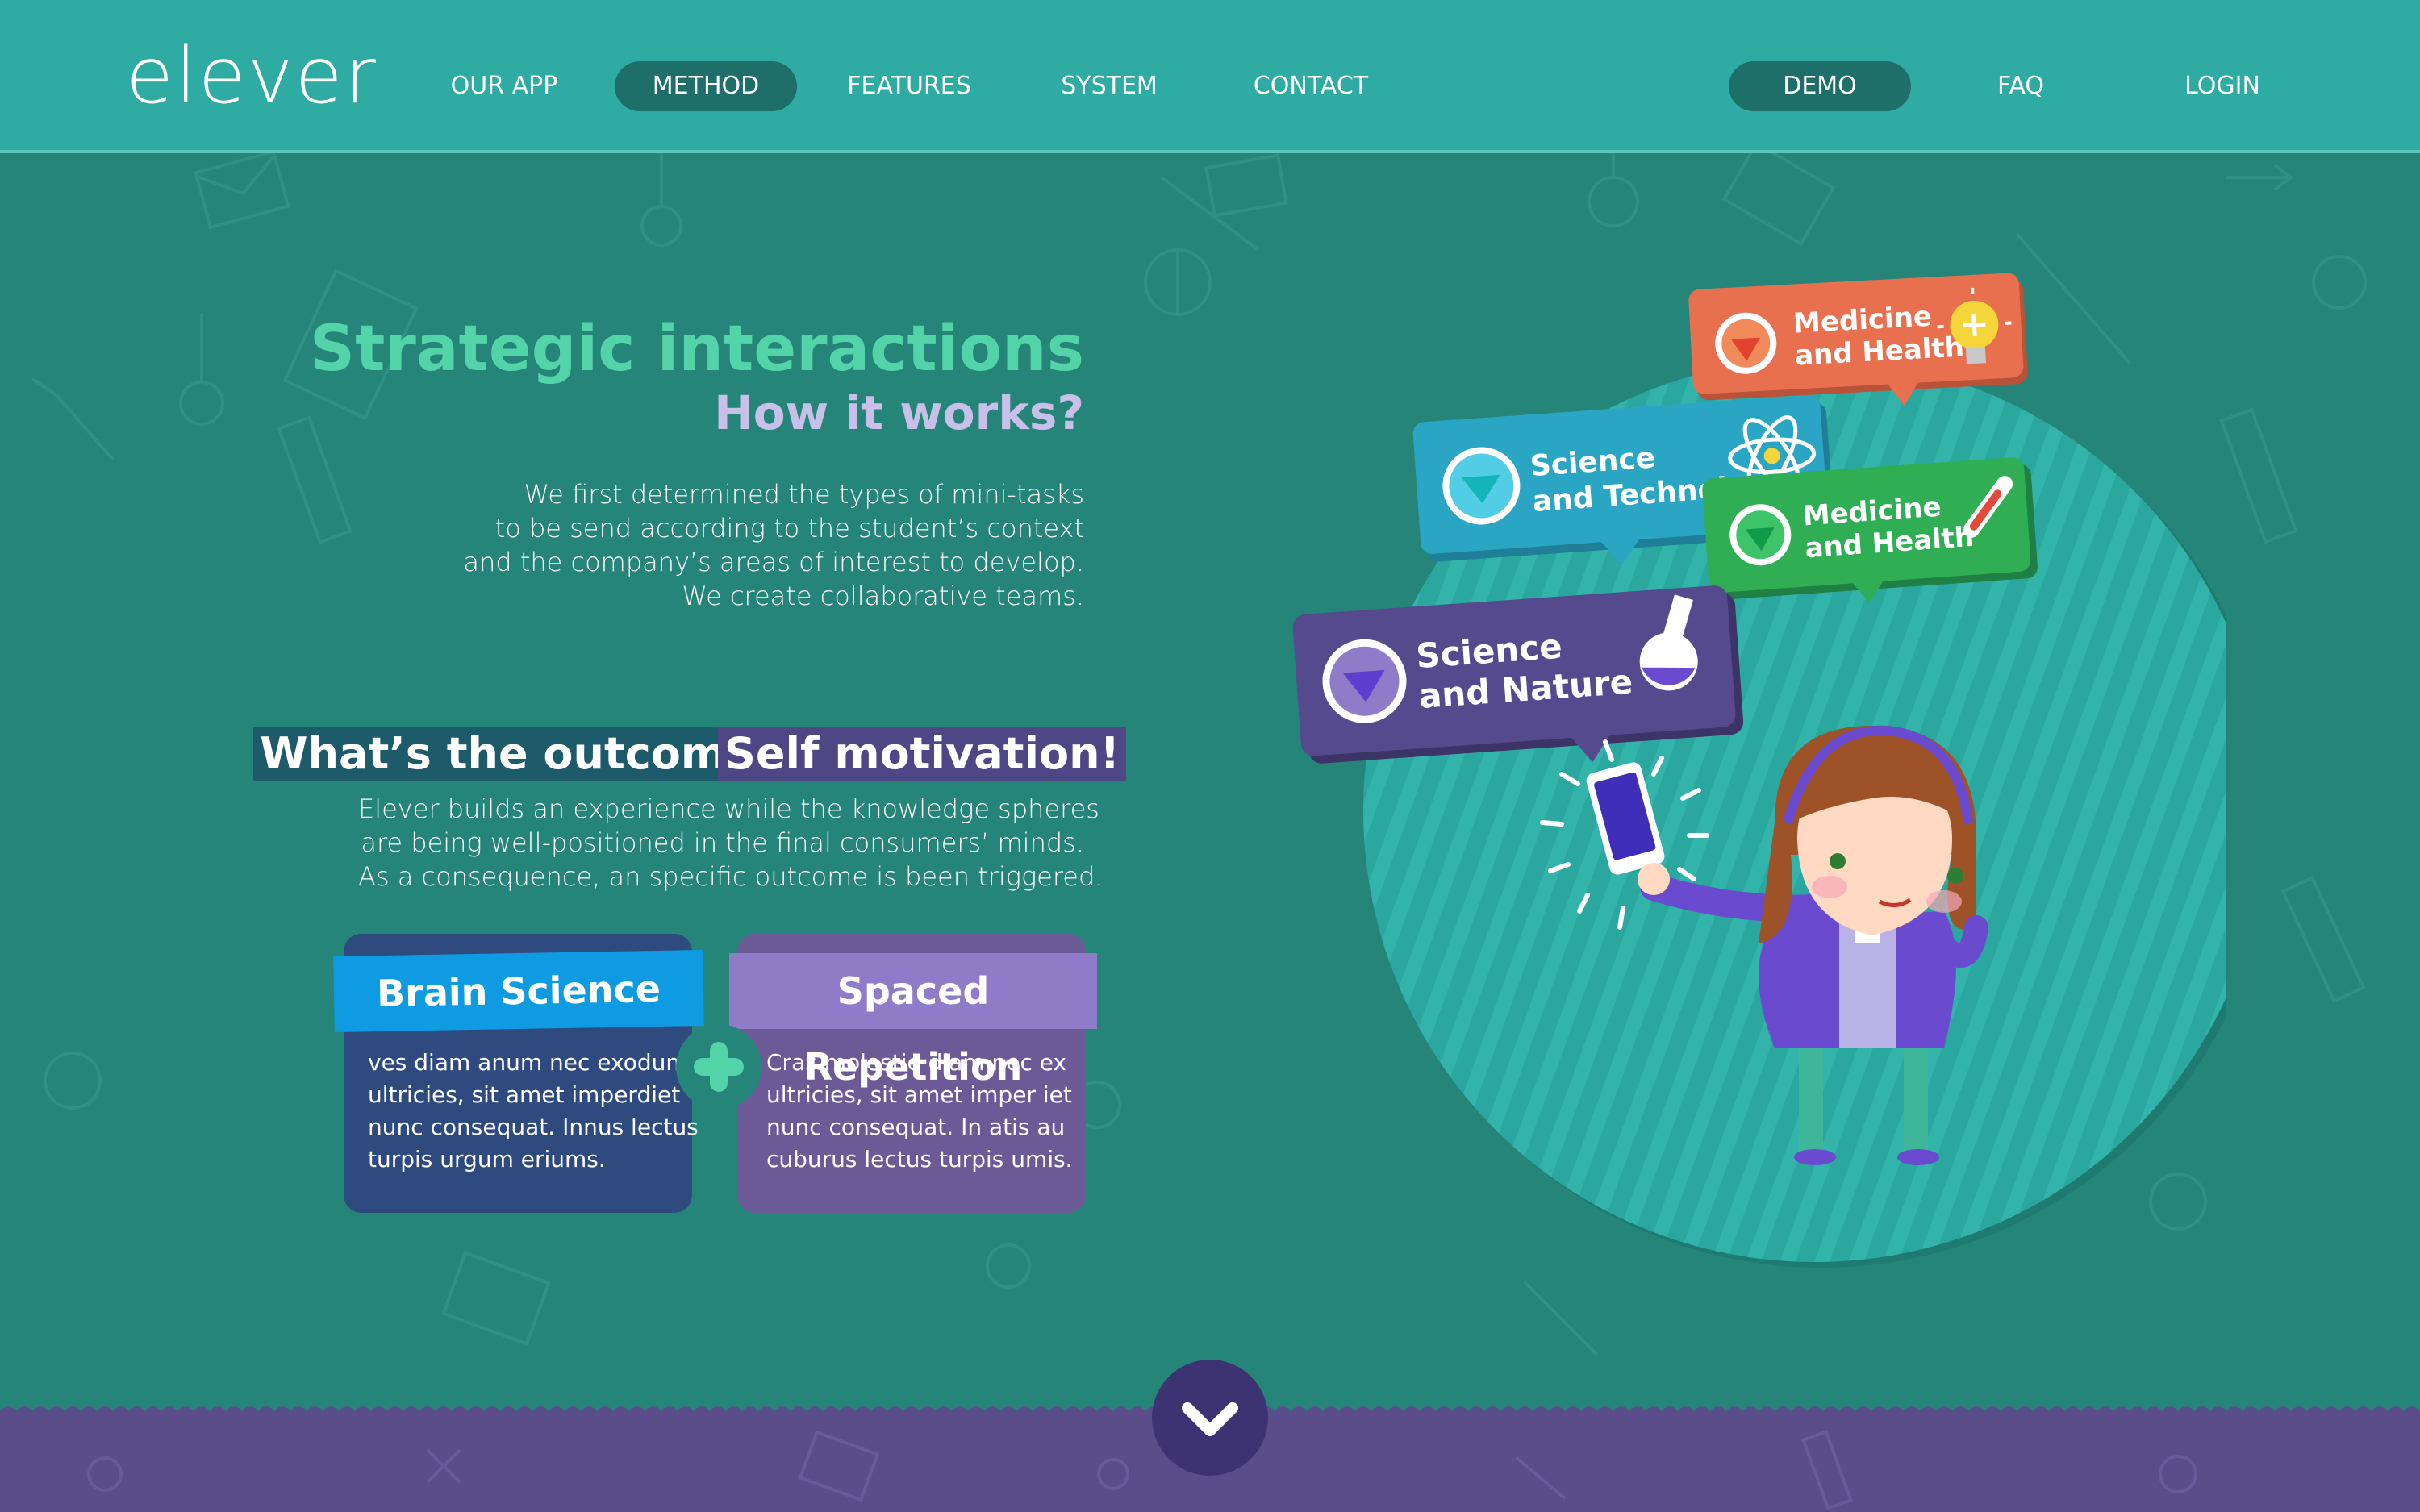 The height and width of the screenshot is (1512, 2420). What do you see at coordinates (899, 413) in the screenshot?
I see `section-subtitle: How it works?` at bounding box center [899, 413].